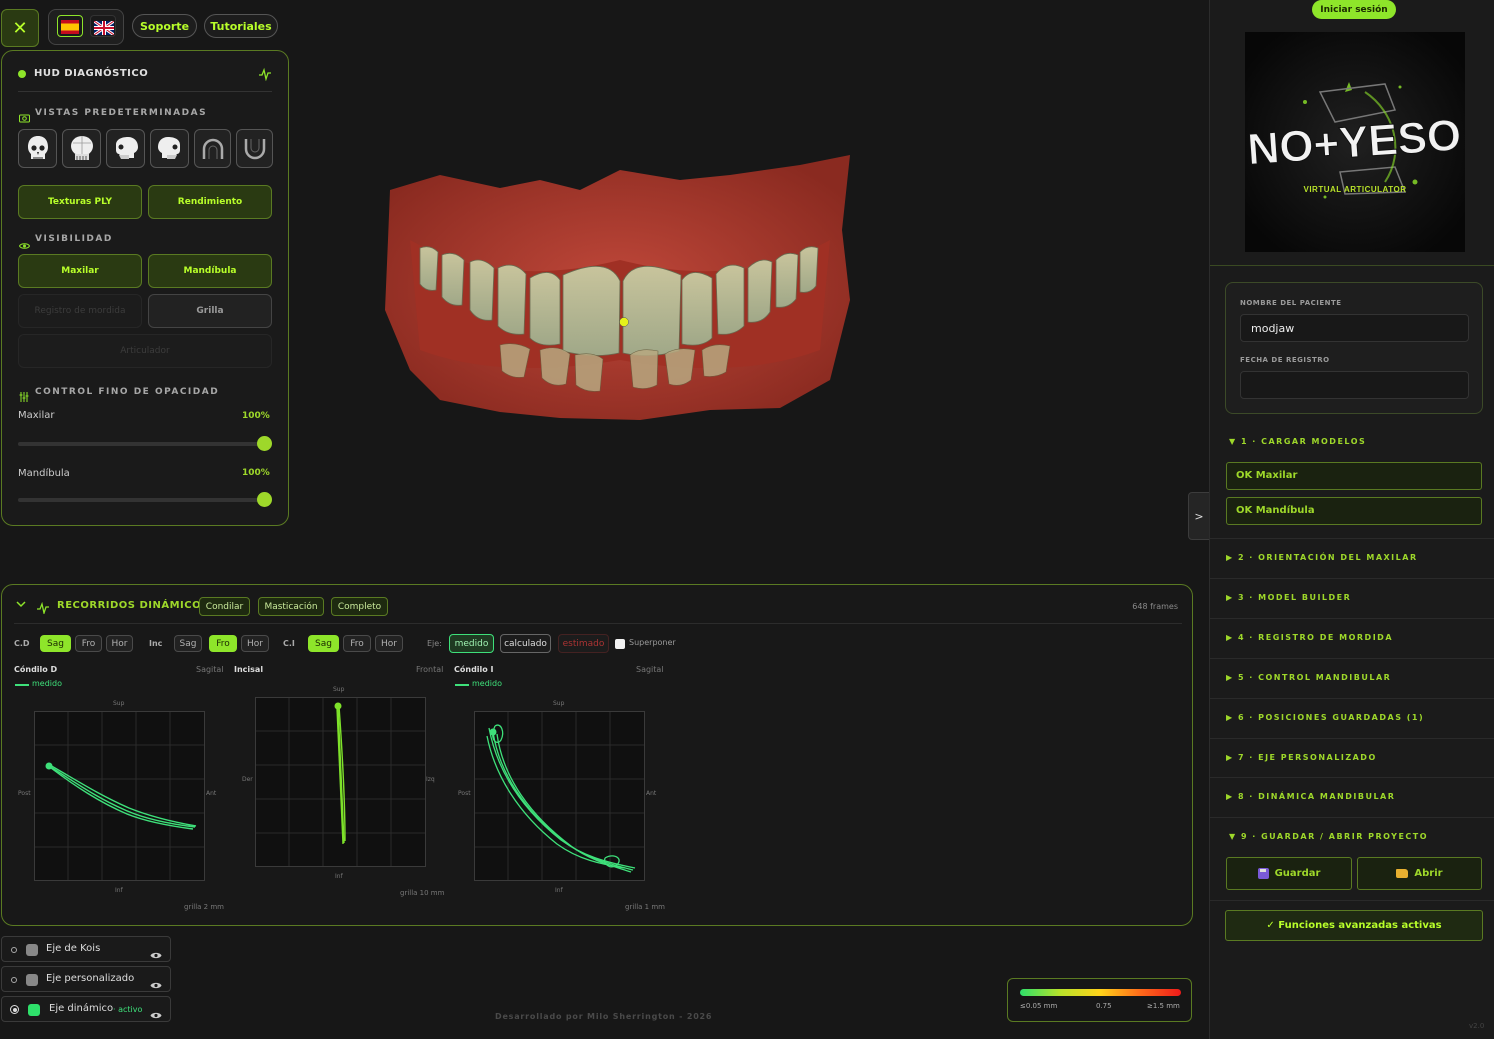  I want to click on plot-ci-grid: grilla 1 mm, so click(645, 907).